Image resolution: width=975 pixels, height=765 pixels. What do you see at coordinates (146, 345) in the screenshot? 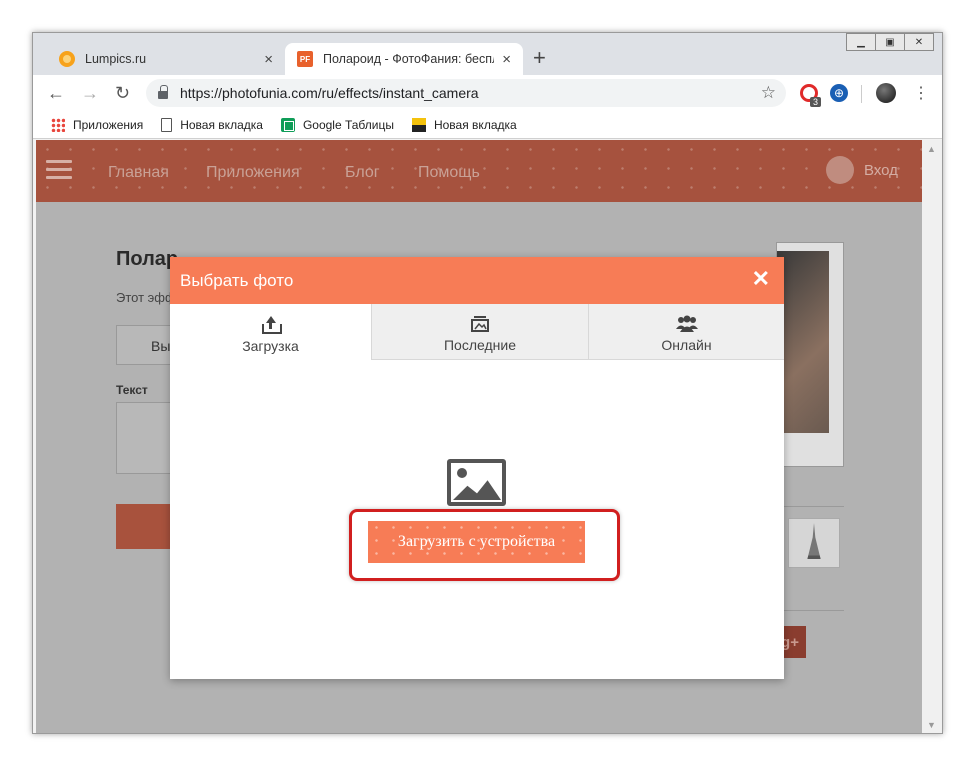
I see `choose-photo-button: Вы` at bounding box center [146, 345].